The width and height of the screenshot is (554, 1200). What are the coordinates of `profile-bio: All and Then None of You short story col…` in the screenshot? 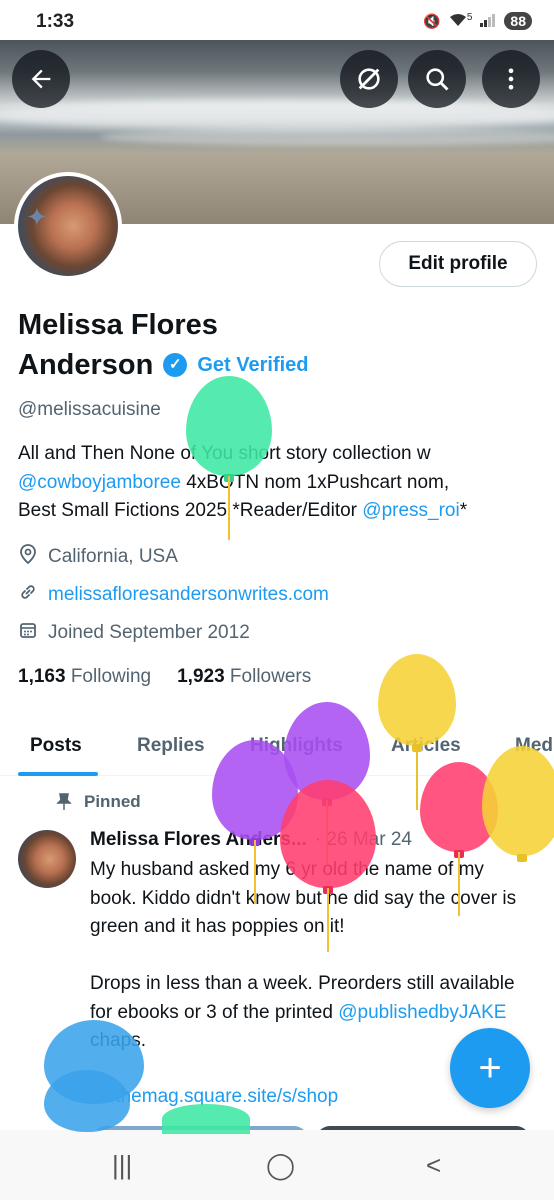 It's located at (280, 483).